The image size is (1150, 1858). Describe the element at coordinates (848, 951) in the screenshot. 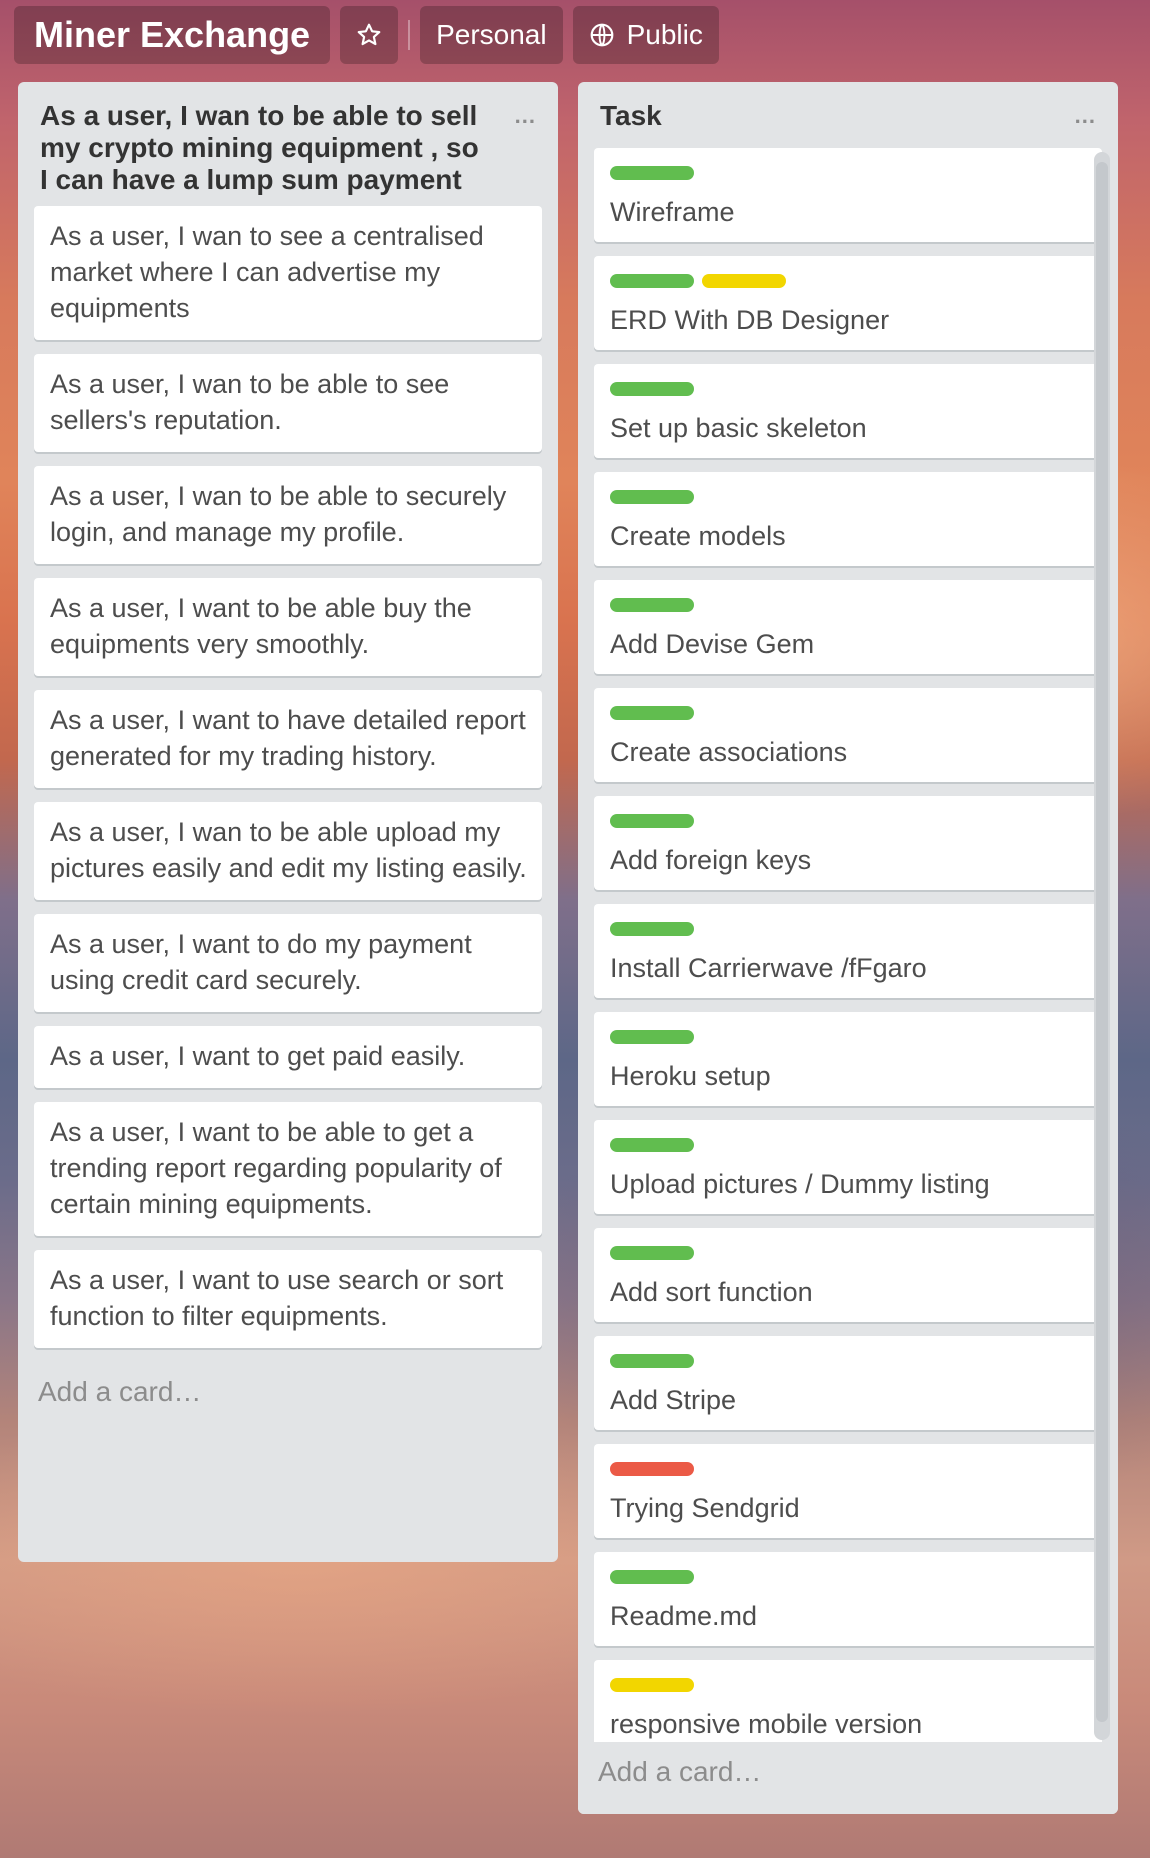

I see `task-card: Install Carrierwave /fFgaro` at that location.